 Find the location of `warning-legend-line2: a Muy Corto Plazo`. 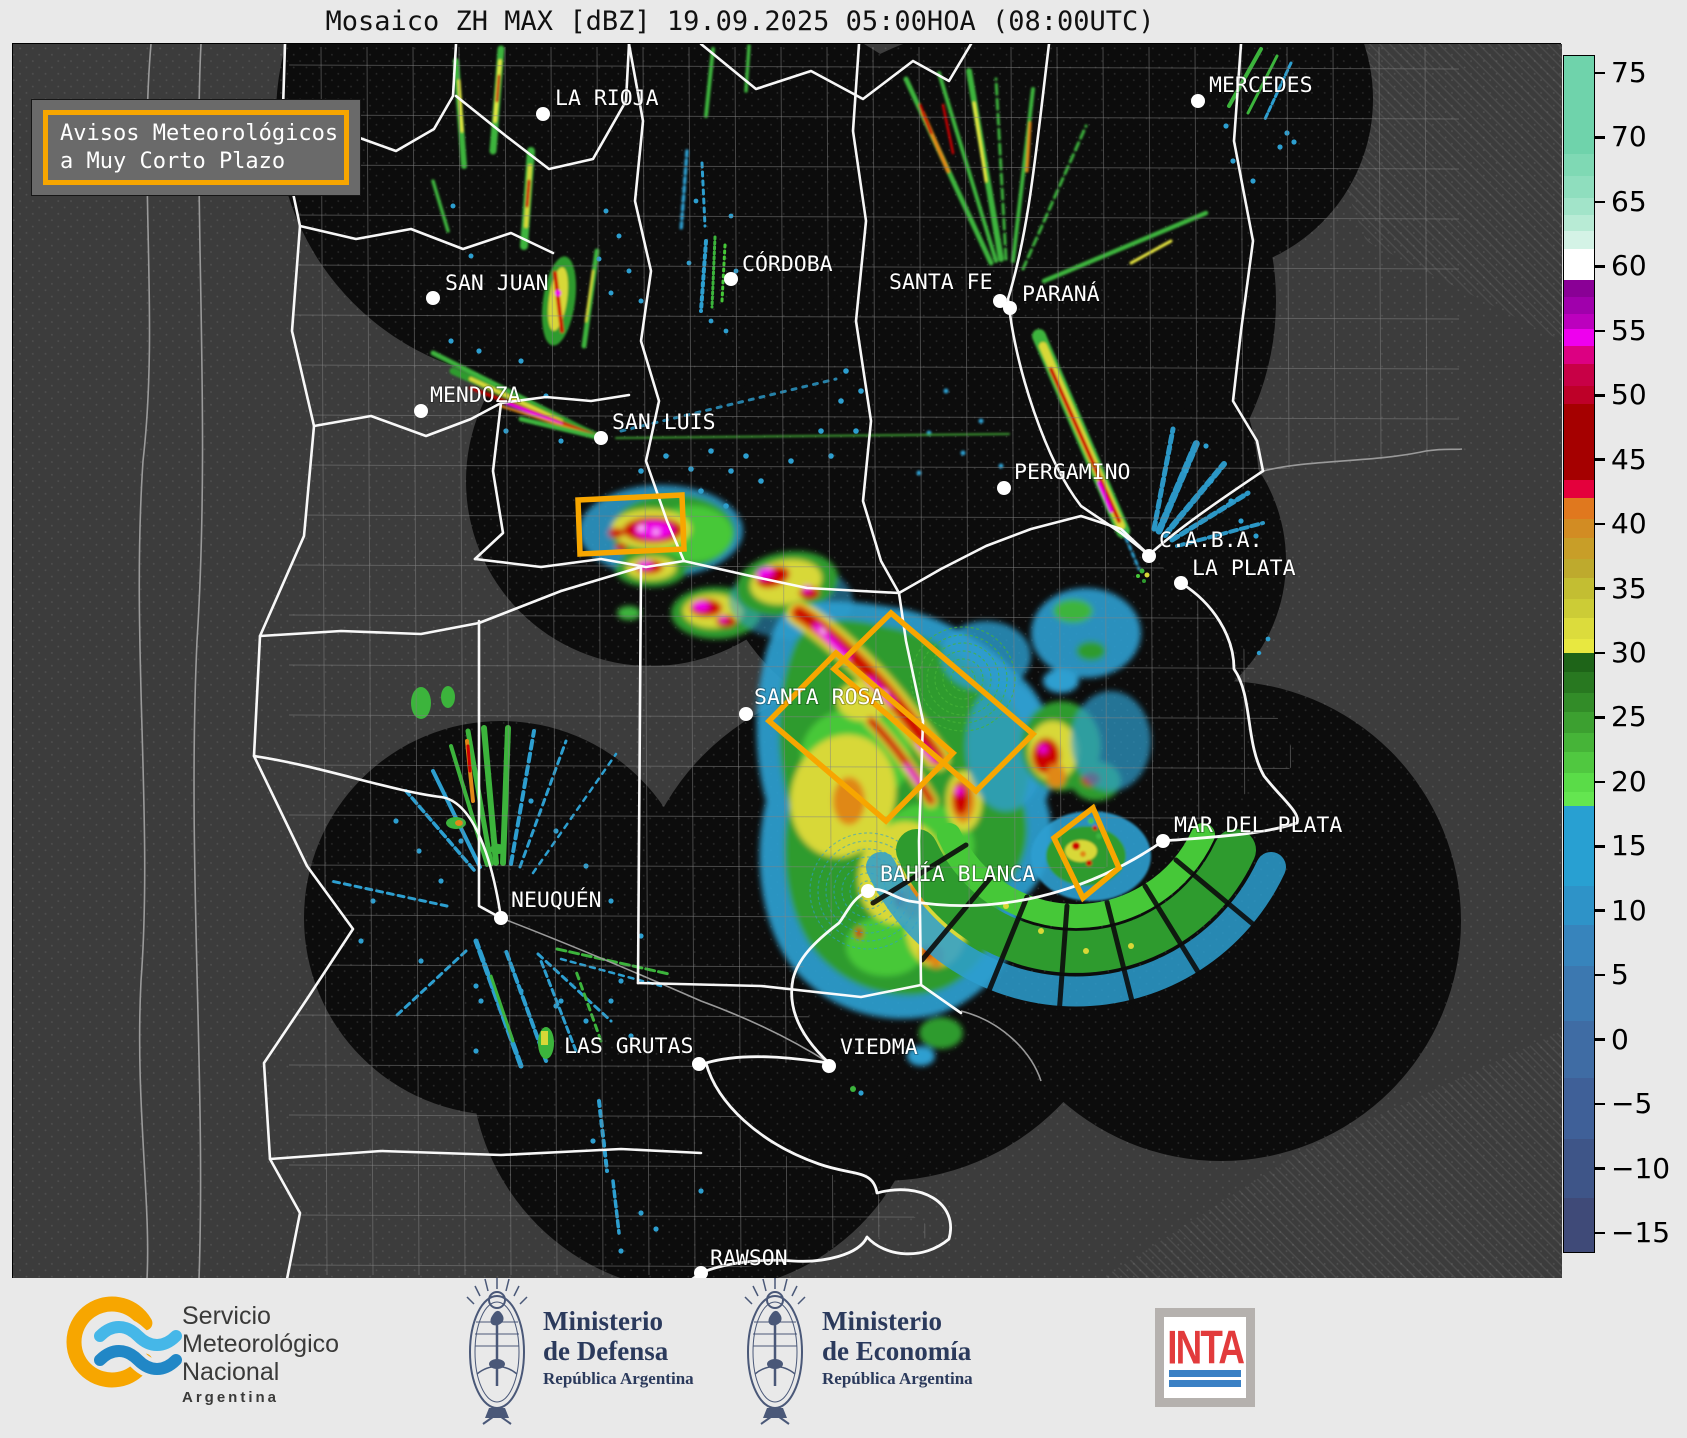

warning-legend-line2: a Muy Corto Plazo is located at coordinates (173, 161).